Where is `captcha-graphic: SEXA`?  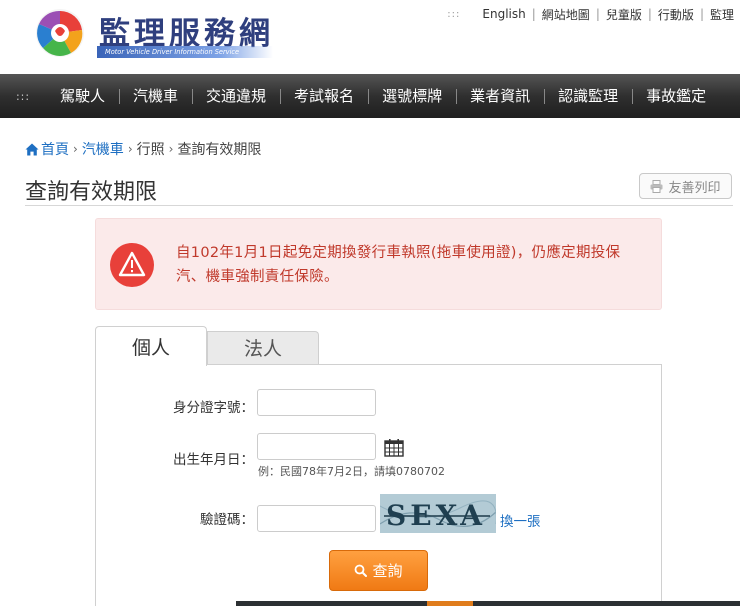 captcha-graphic: SEXA is located at coordinates (438, 513).